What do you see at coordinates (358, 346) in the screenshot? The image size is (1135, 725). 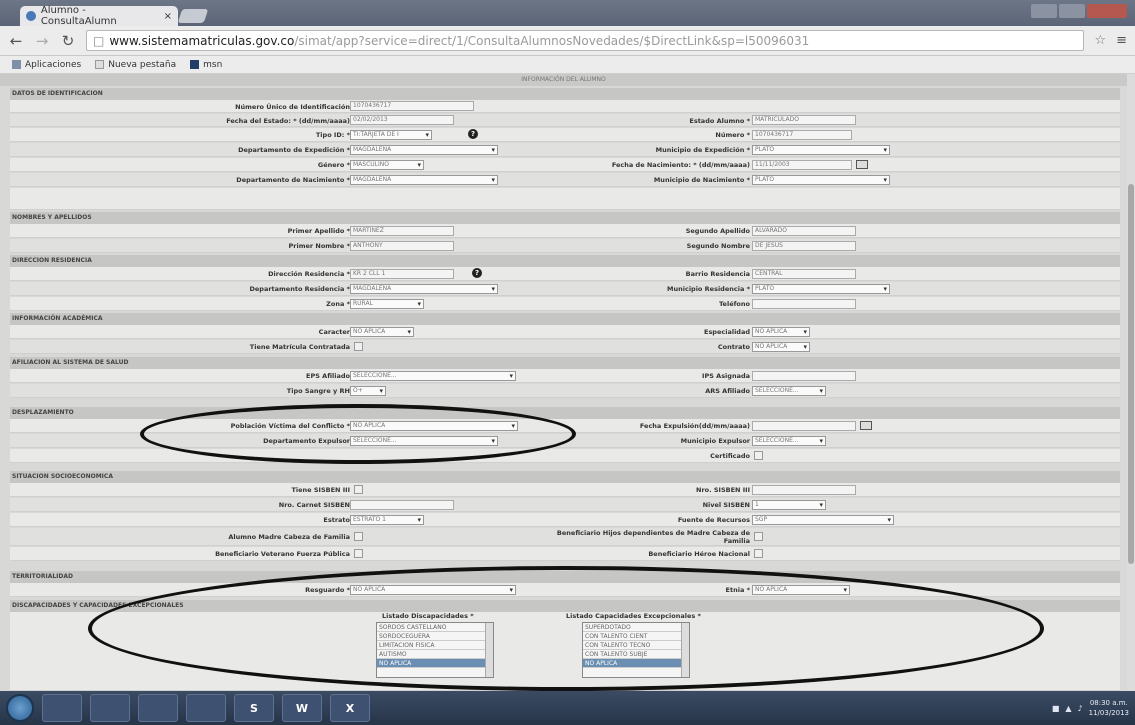 I see `matricula-contratada-checkbox` at bounding box center [358, 346].